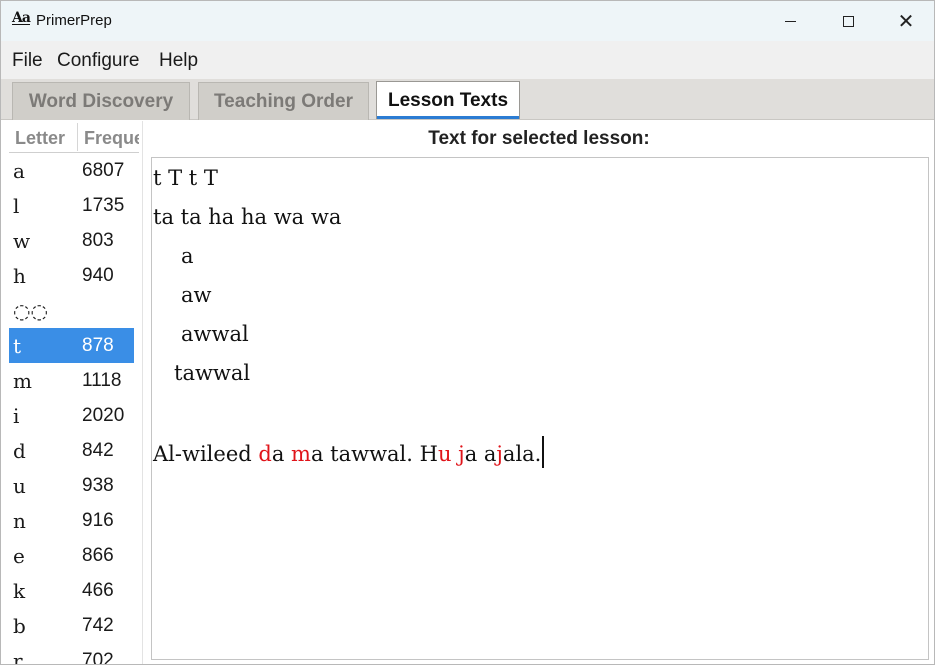 The image size is (935, 665). What do you see at coordinates (206, 454) in the screenshot?
I see `sentence-segment: Al-wileed` at bounding box center [206, 454].